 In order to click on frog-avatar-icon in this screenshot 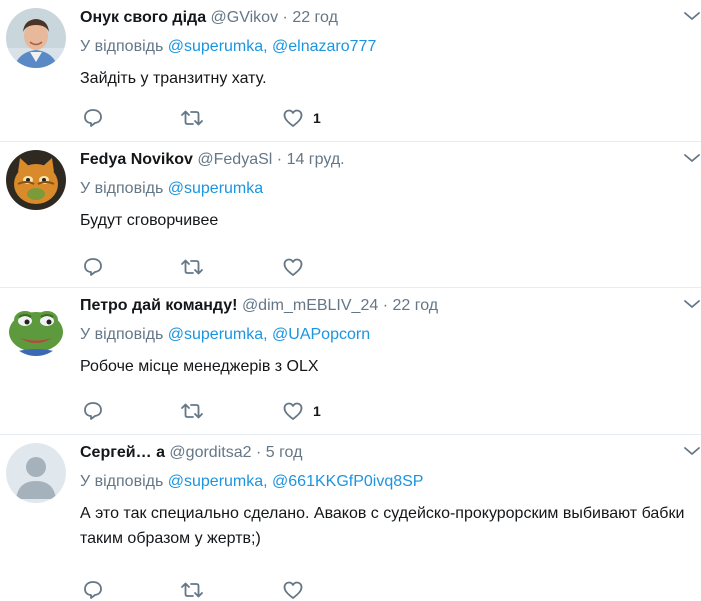, I will do `click(36, 326)`.